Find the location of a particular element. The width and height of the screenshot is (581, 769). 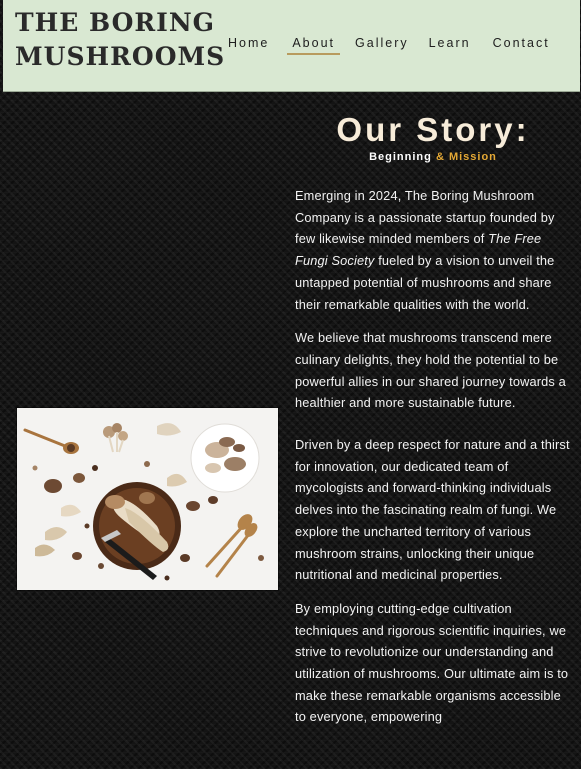

subtitle-beginning: Beginning is located at coordinates (400, 157).